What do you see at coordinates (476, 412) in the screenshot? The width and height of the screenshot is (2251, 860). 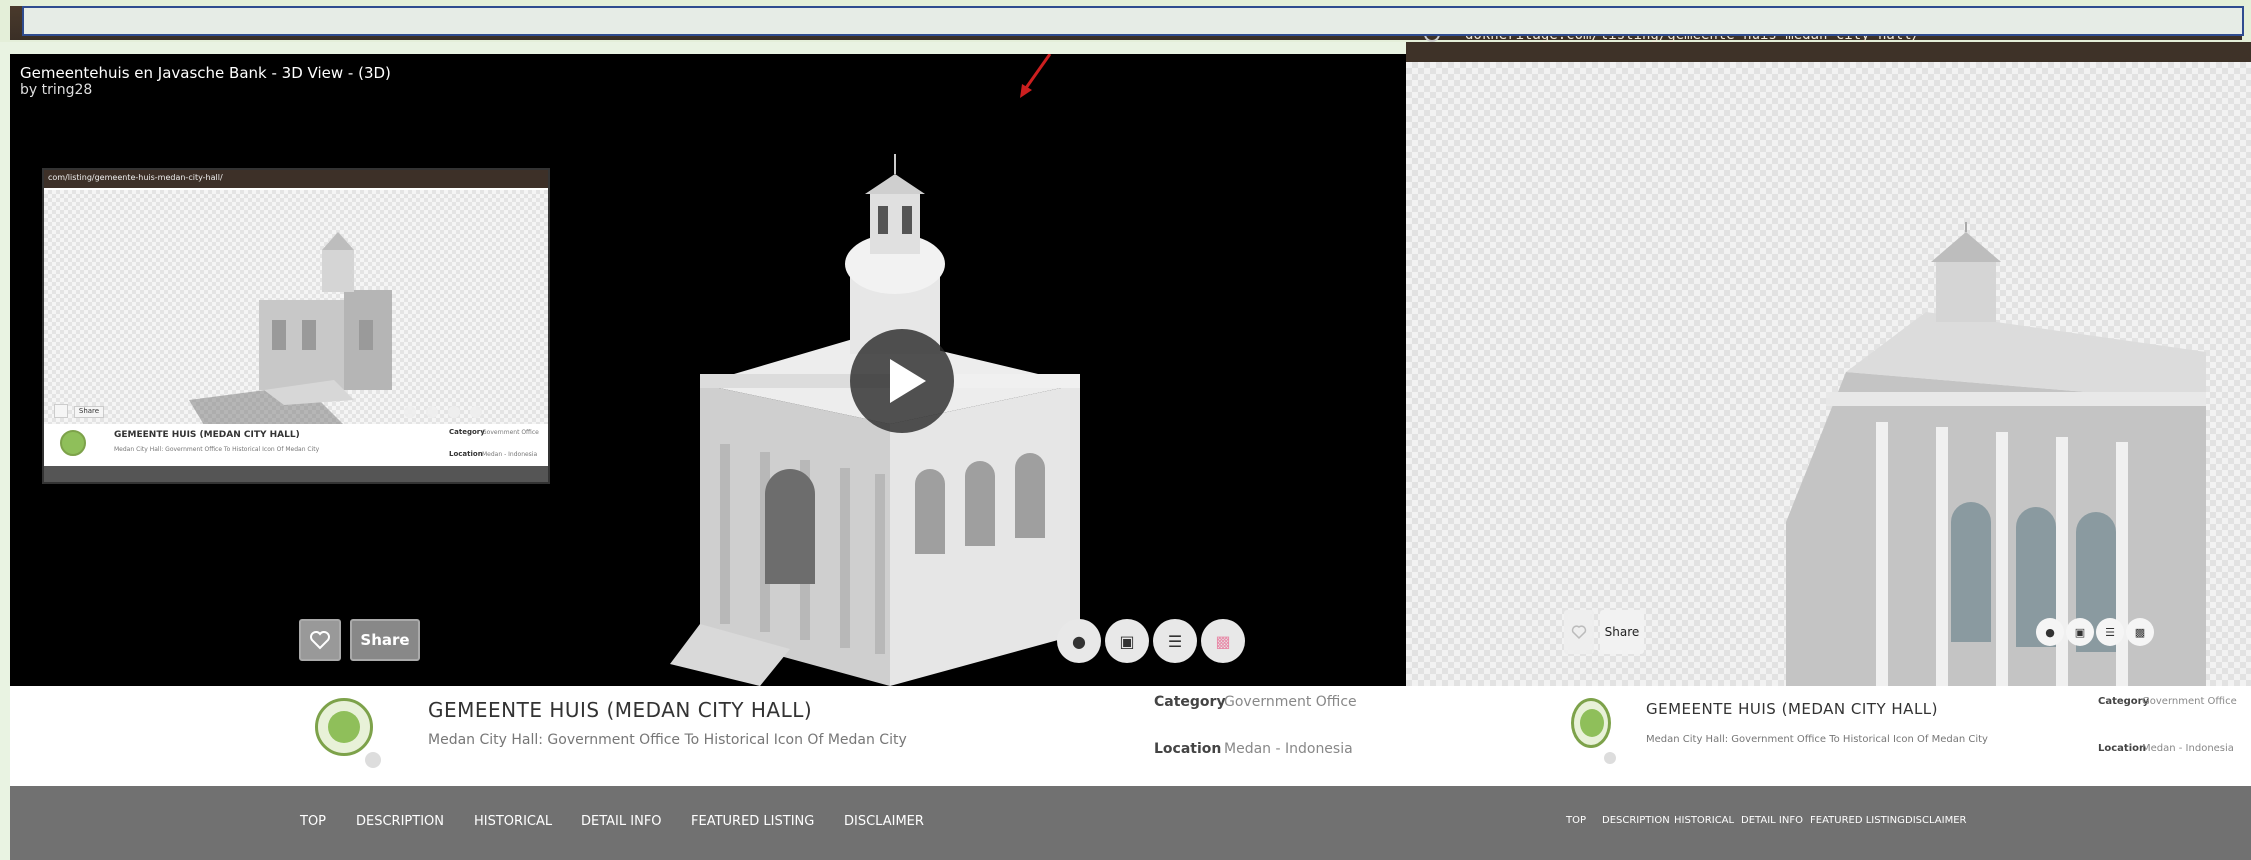 I see `thumbnail-embed-icon` at bounding box center [476, 412].